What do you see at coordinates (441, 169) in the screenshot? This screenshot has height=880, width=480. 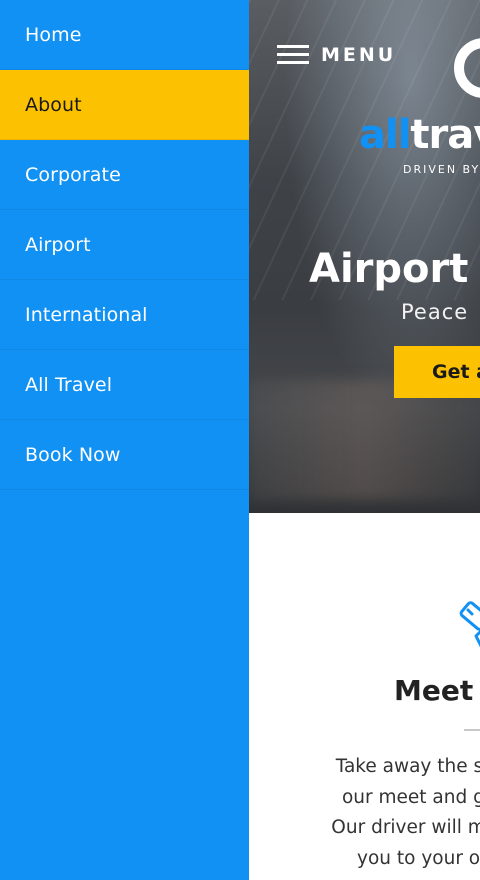 I see `brand-tagline: DRIVEN BY` at bounding box center [441, 169].